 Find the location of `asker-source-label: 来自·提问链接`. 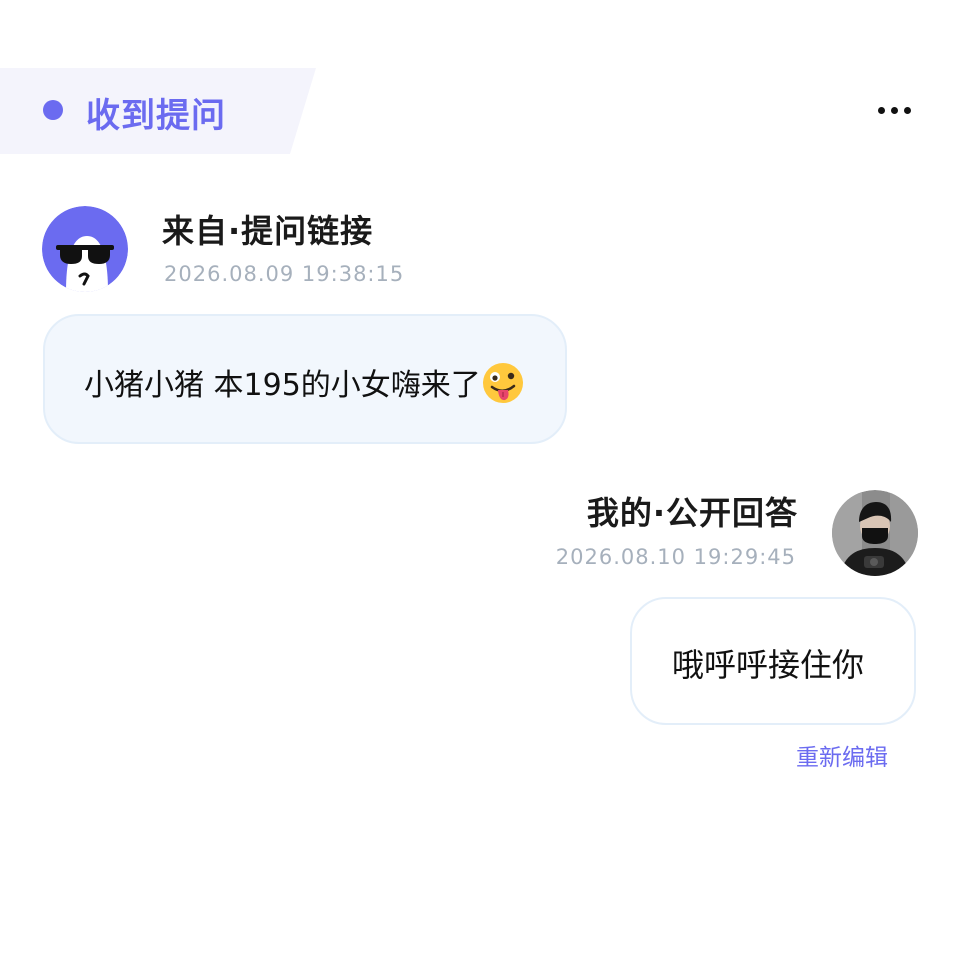

asker-source-label: 来自·提问链接 is located at coordinates (268, 231).